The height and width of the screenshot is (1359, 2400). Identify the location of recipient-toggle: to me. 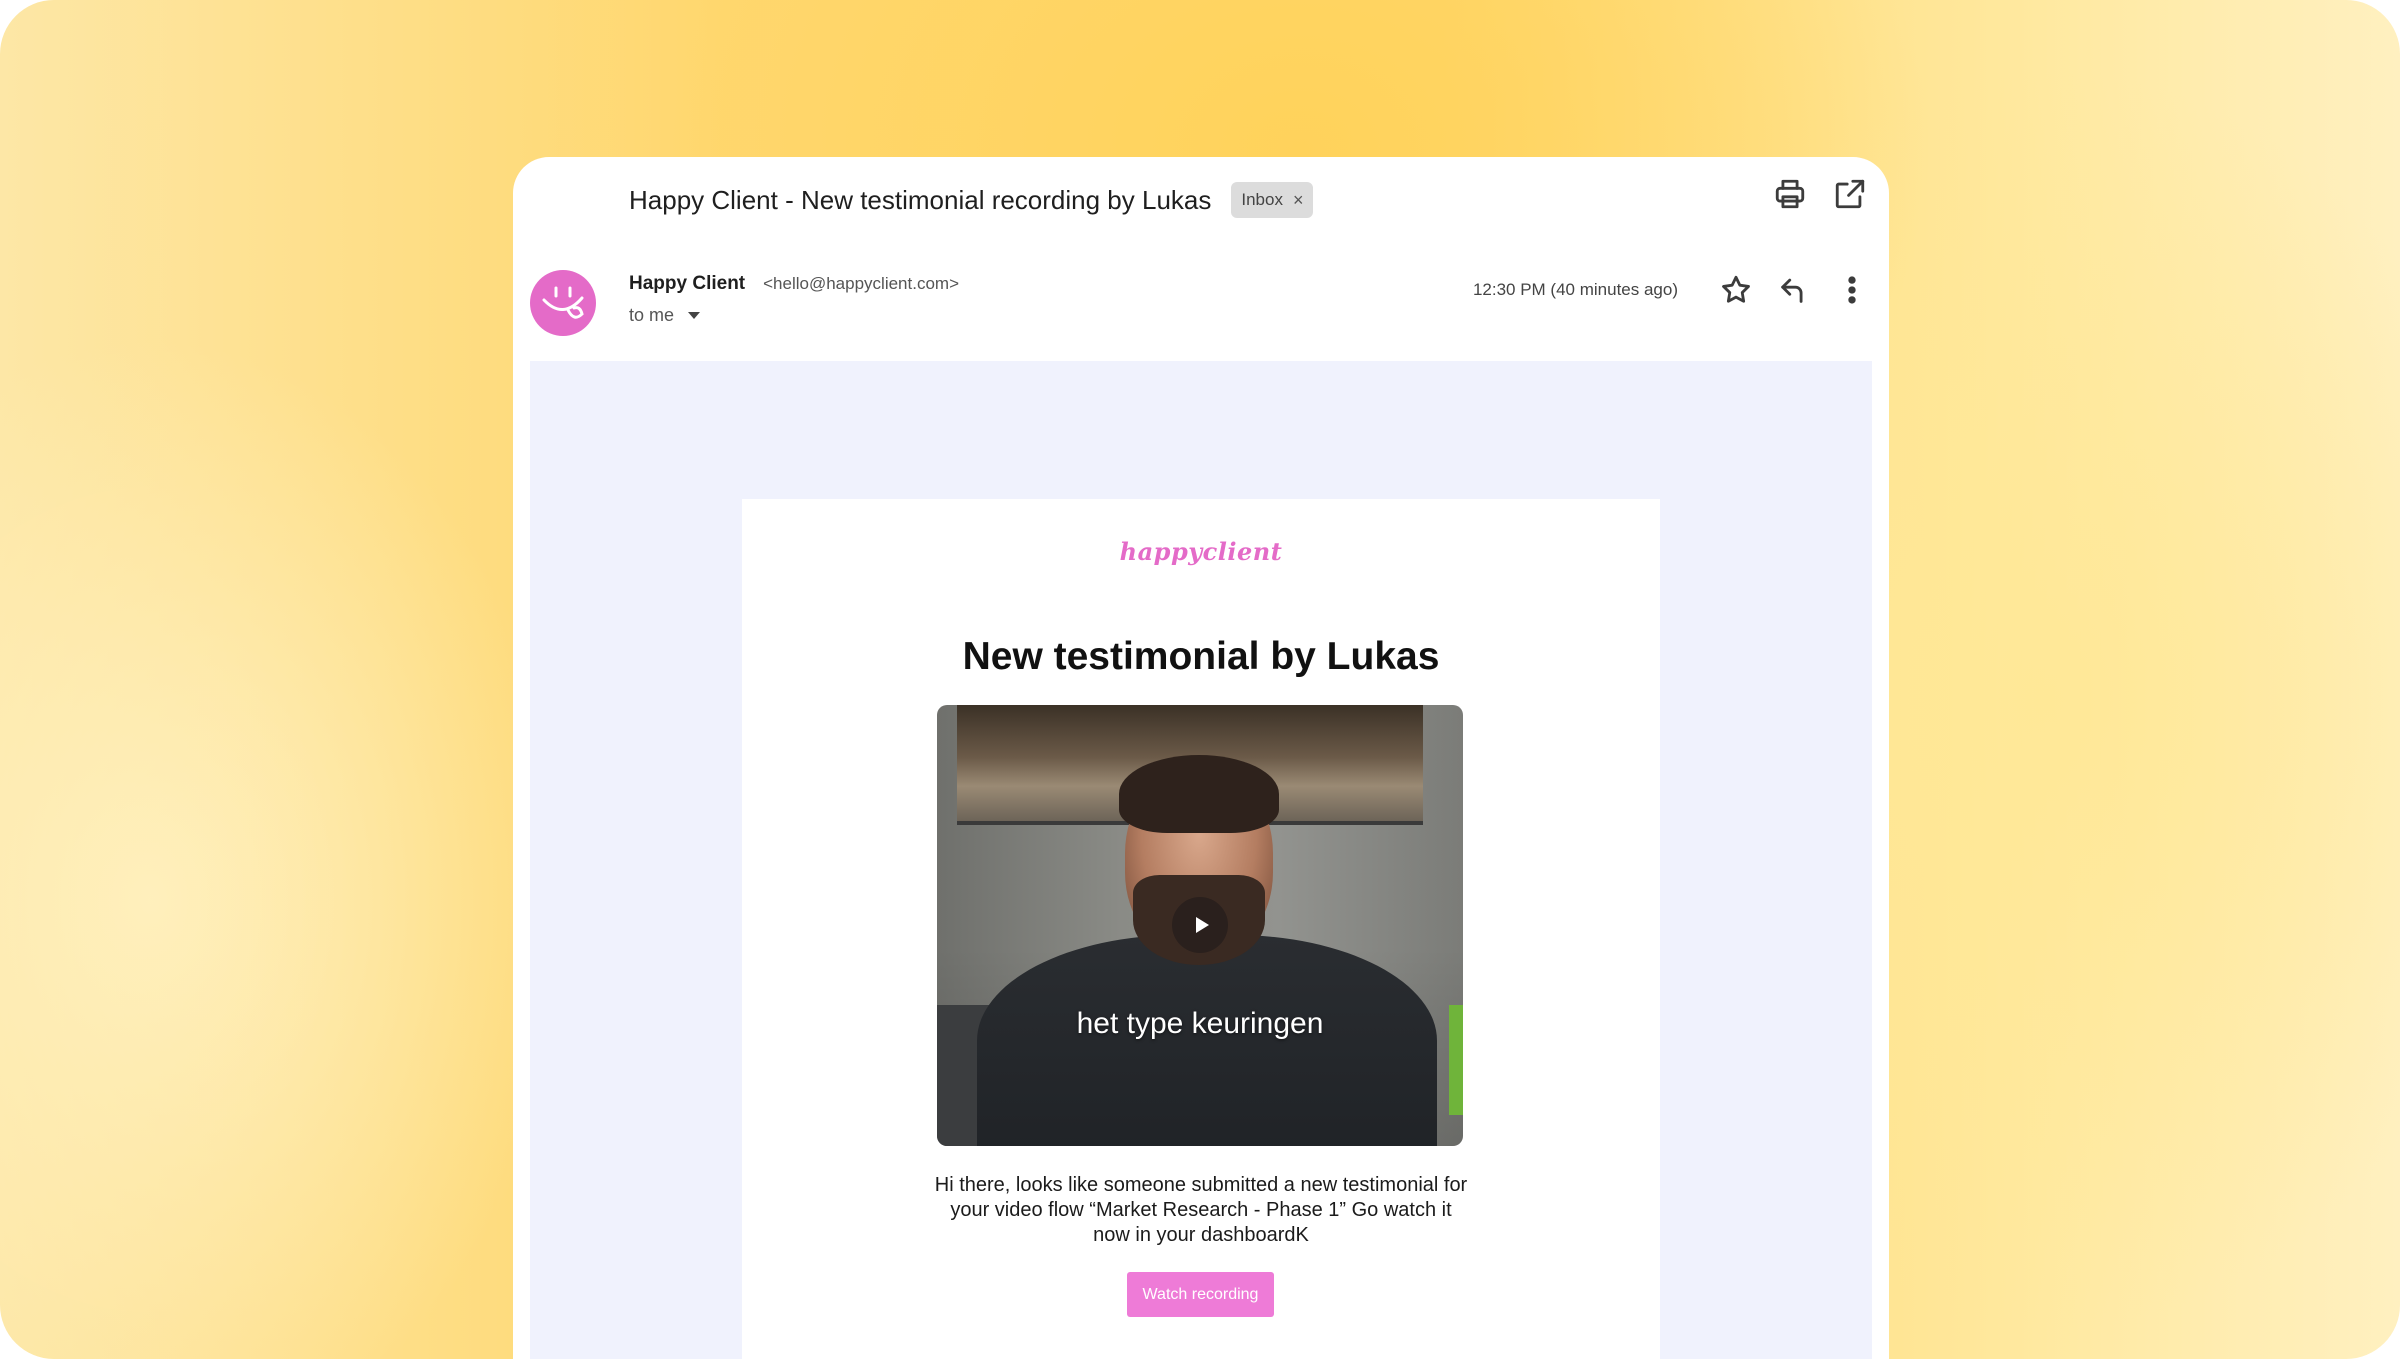
(794, 315).